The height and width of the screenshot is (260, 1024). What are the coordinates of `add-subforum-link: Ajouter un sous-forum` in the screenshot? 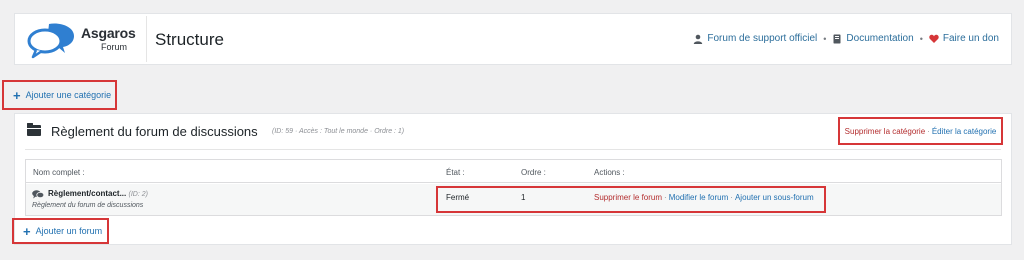 It's located at (774, 197).